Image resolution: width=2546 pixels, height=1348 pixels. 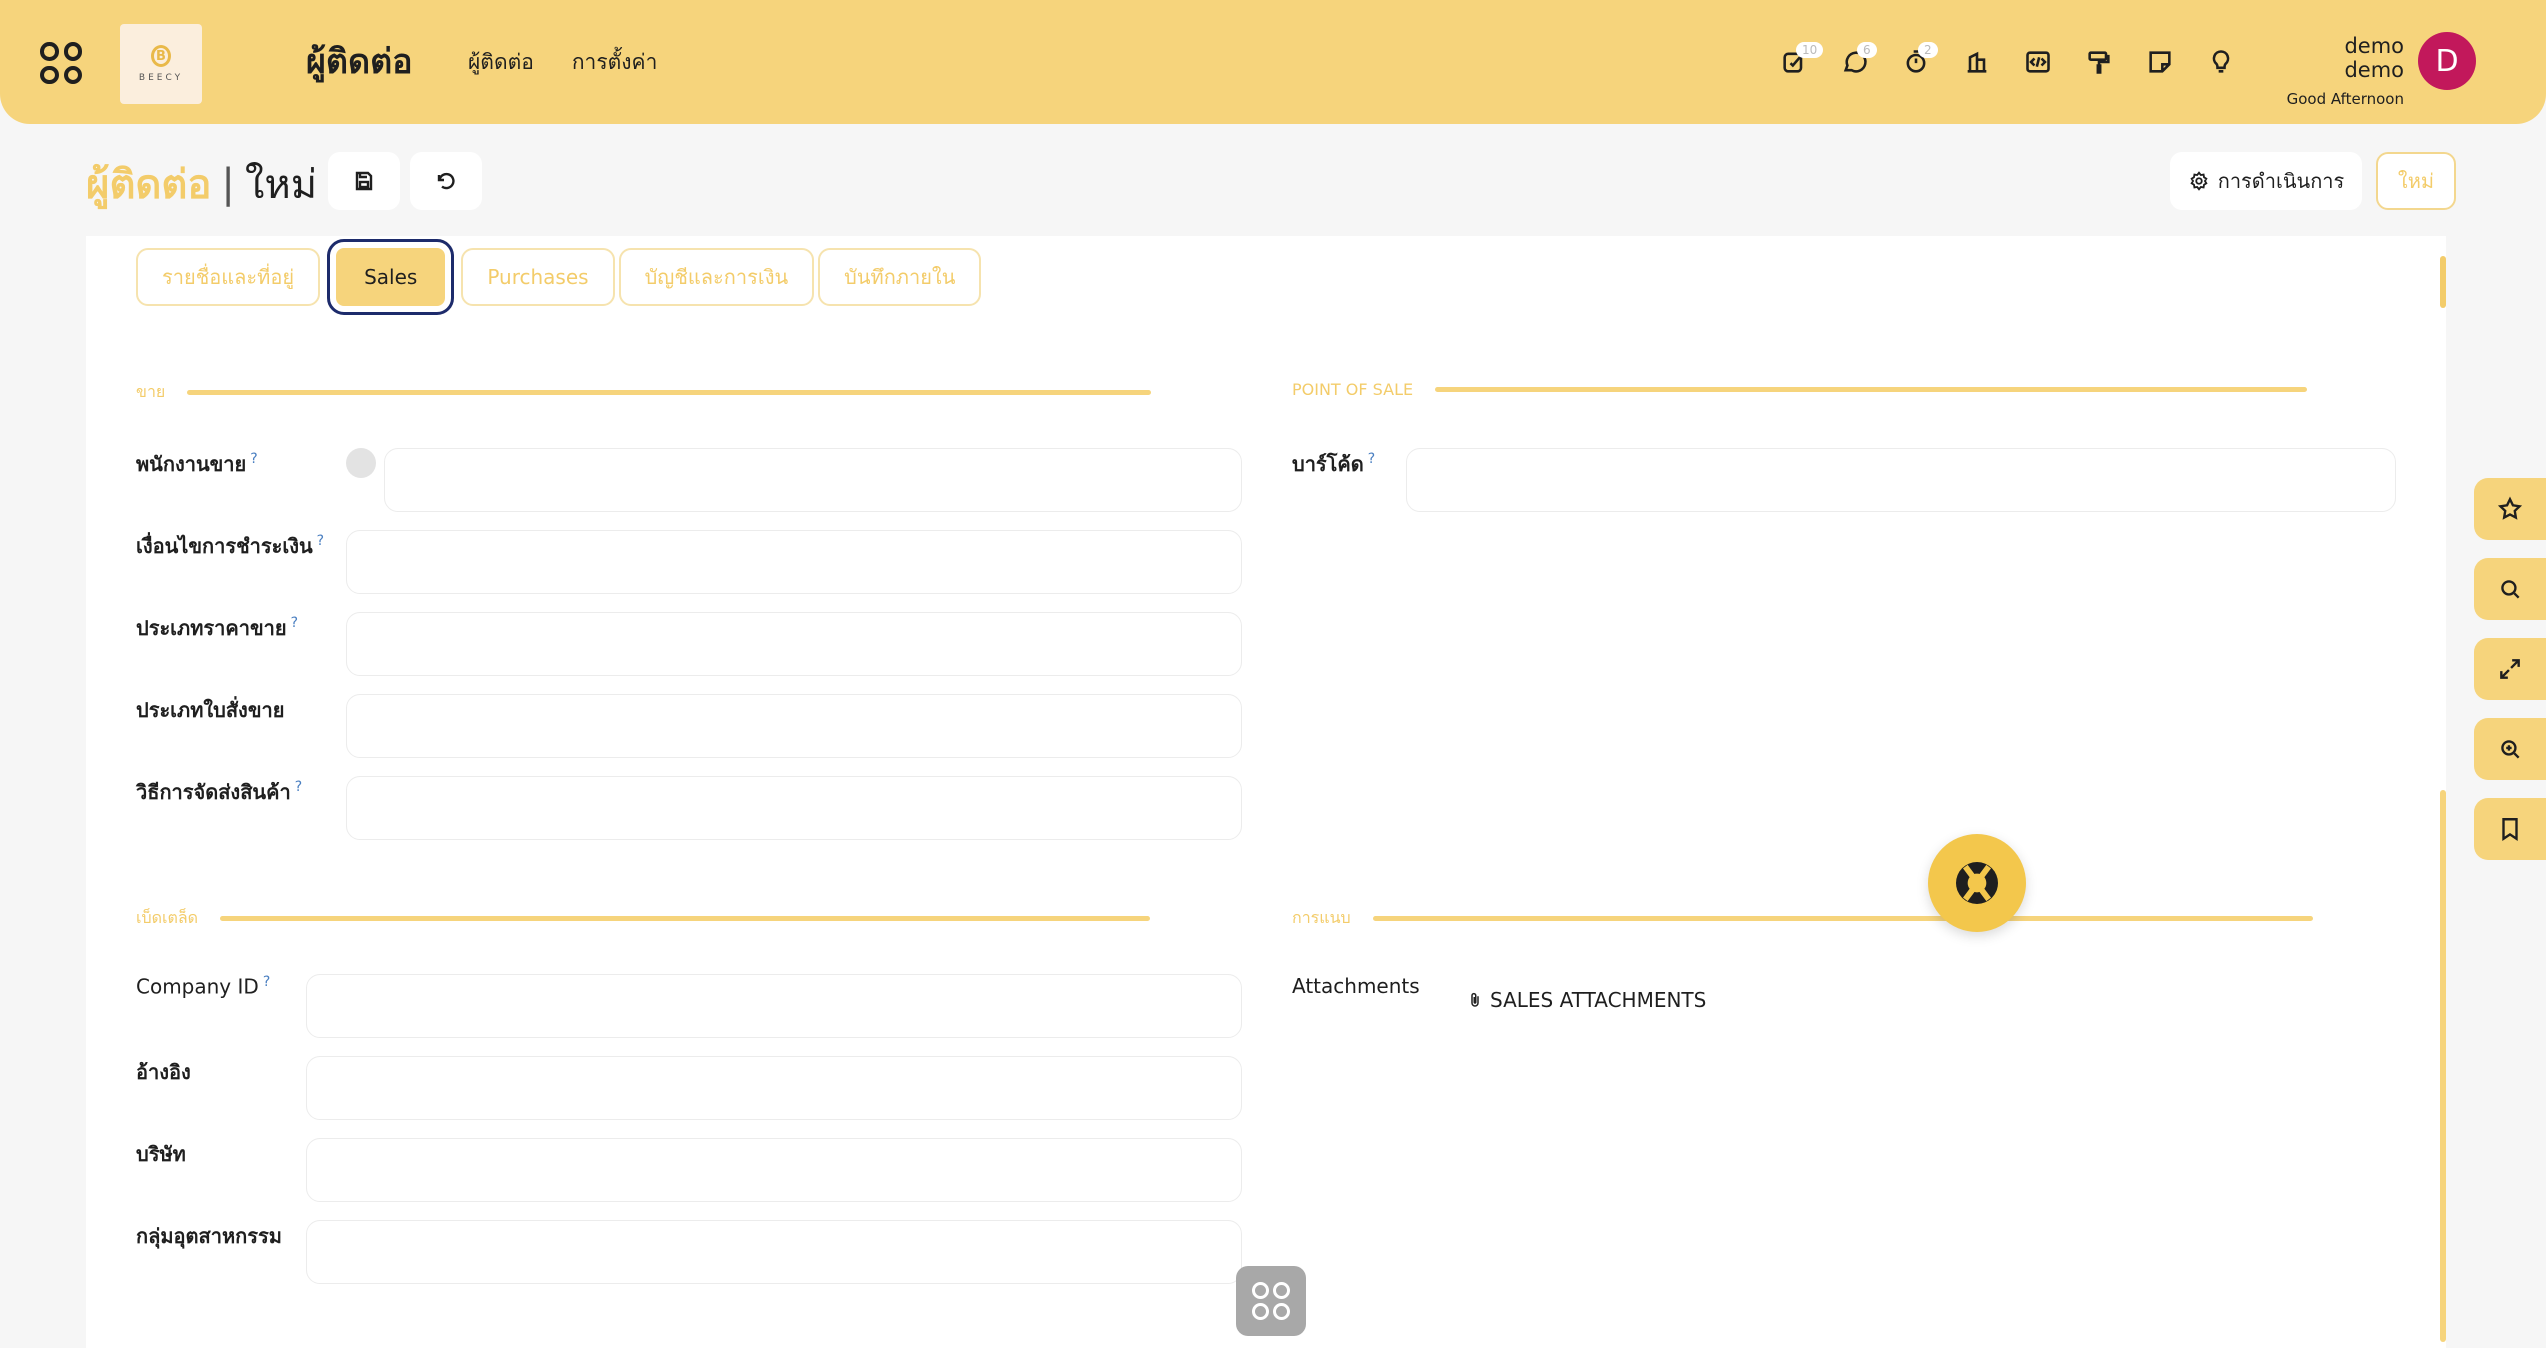 What do you see at coordinates (774, 1088) in the screenshot?
I see `reference-input` at bounding box center [774, 1088].